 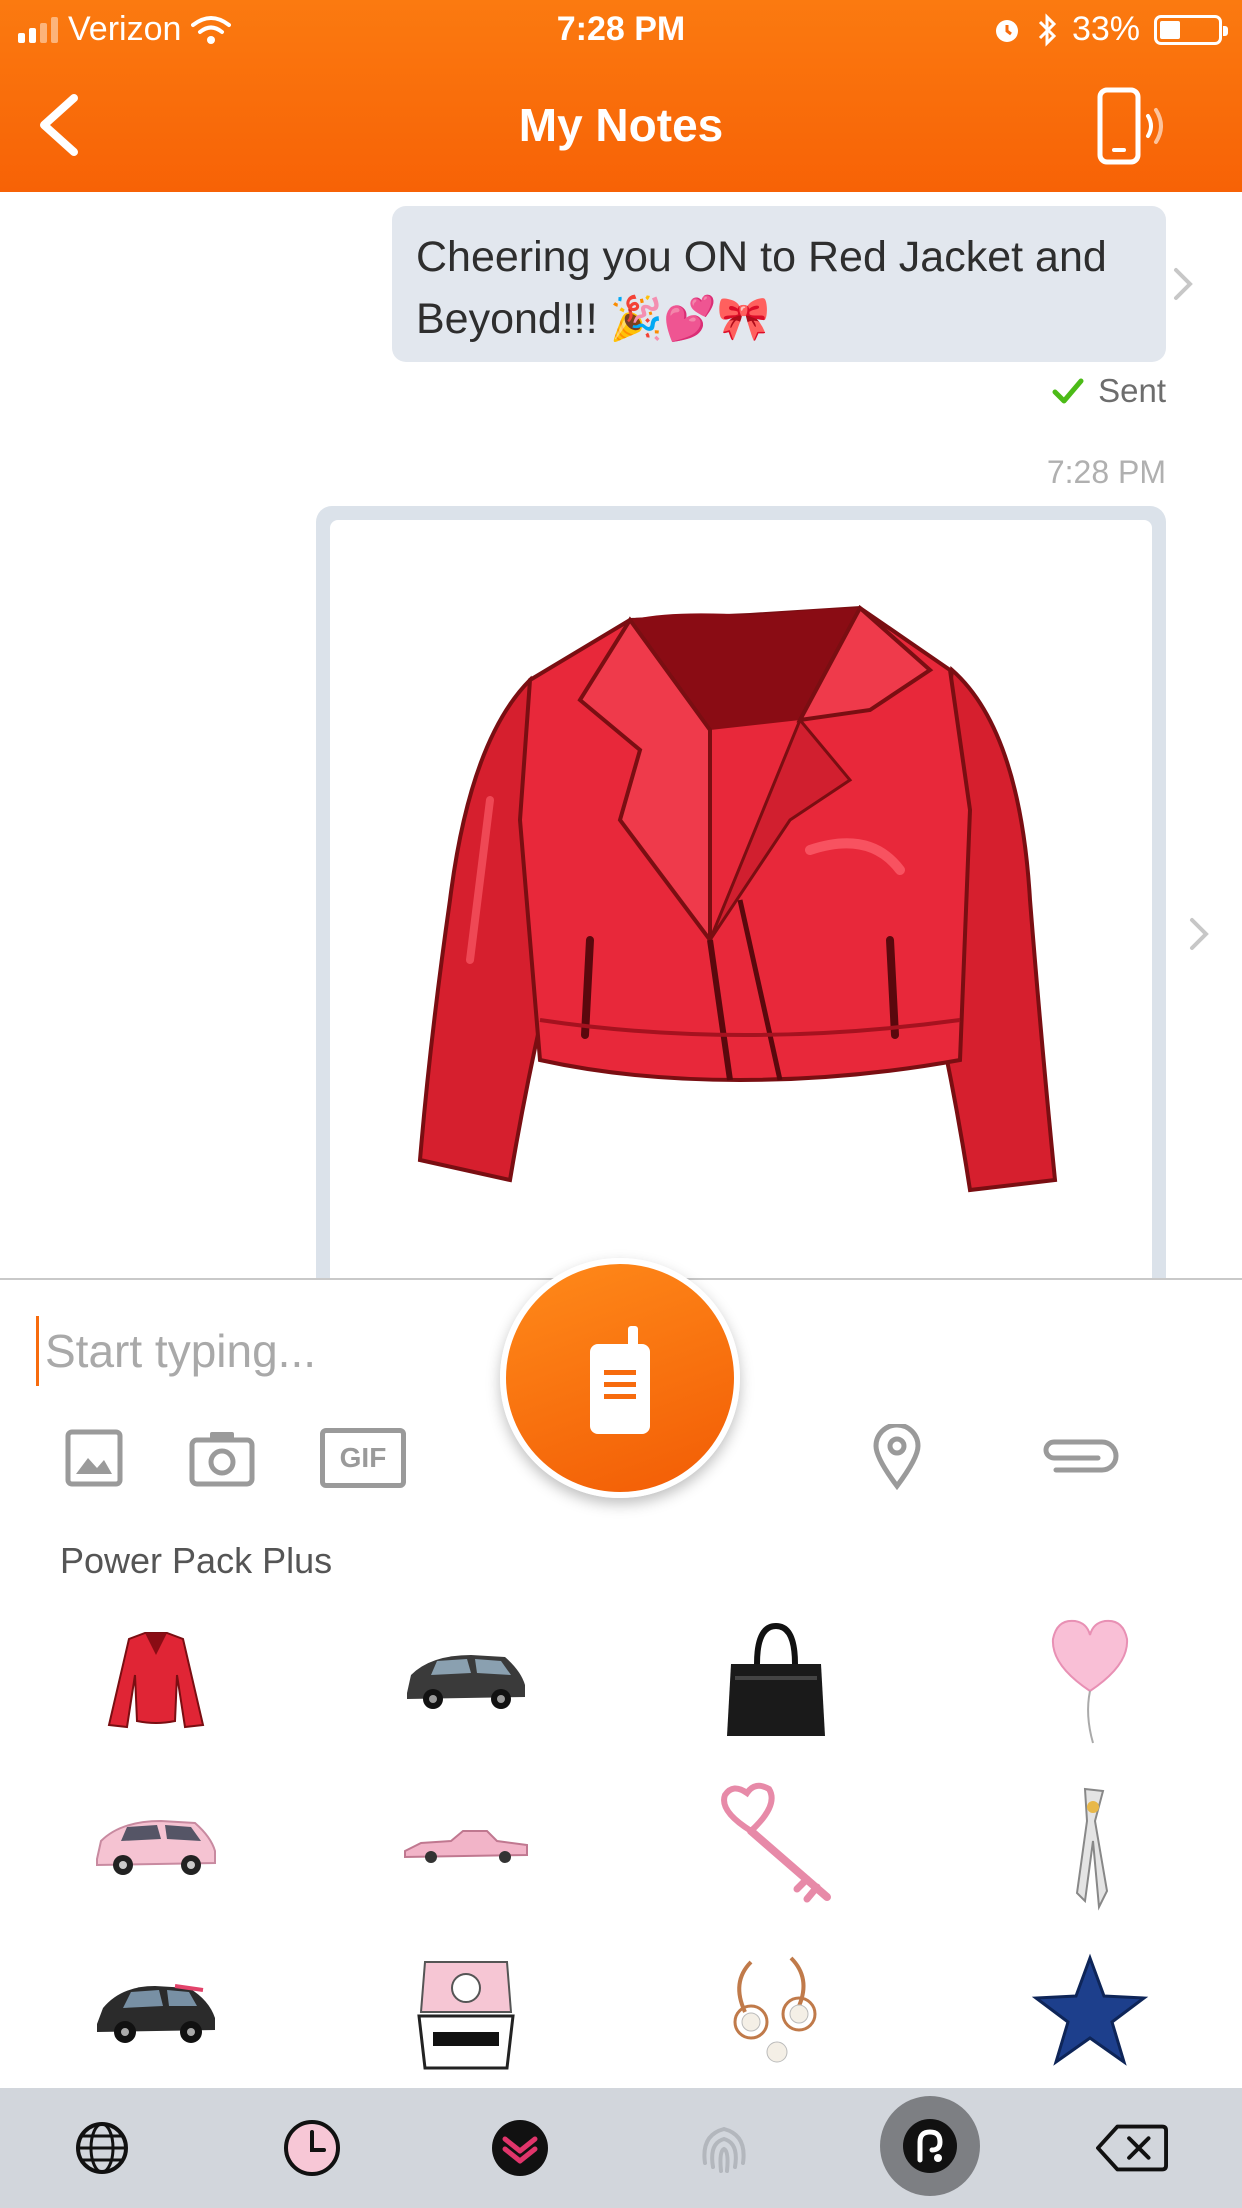 I want to click on walkie-talkie-icon, so click(x=620, y=1380).